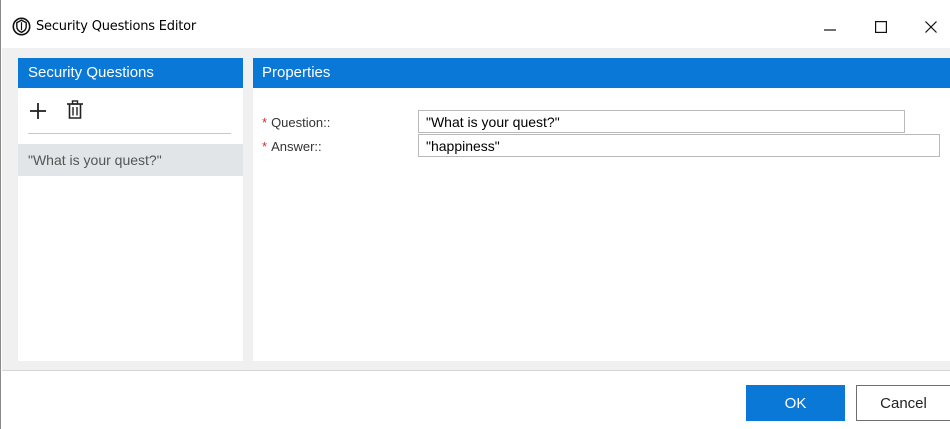 The width and height of the screenshot is (950, 429). Describe the element at coordinates (21, 26) in the screenshot. I see `shield-logo-icon` at that location.